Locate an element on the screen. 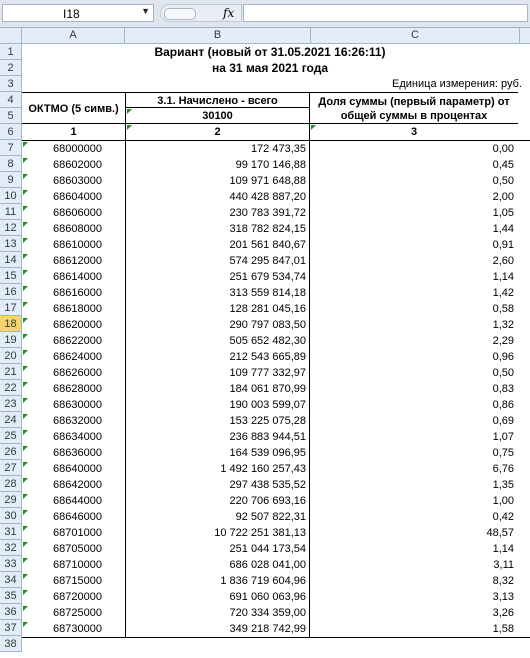 The height and width of the screenshot is (658, 530). row-header: 15 is located at coordinates (11, 276).